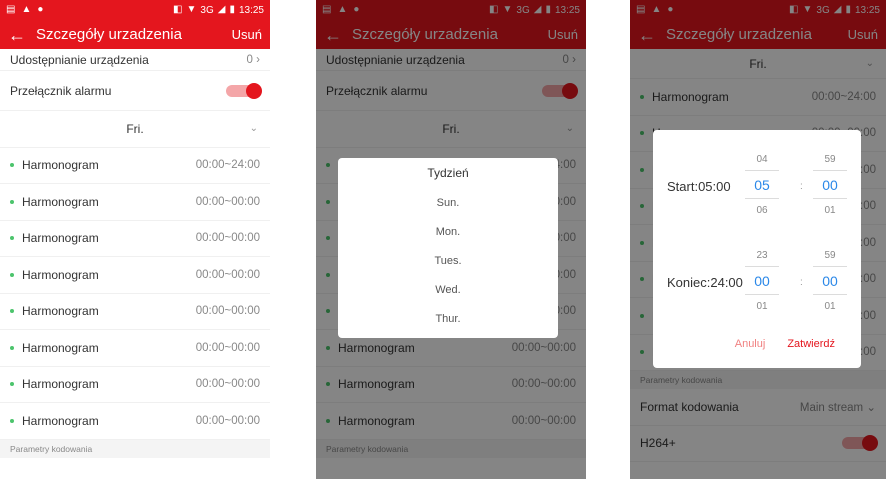  What do you see at coordinates (762, 159) in the screenshot?
I see `wheel-prev-value: 04` at bounding box center [762, 159].